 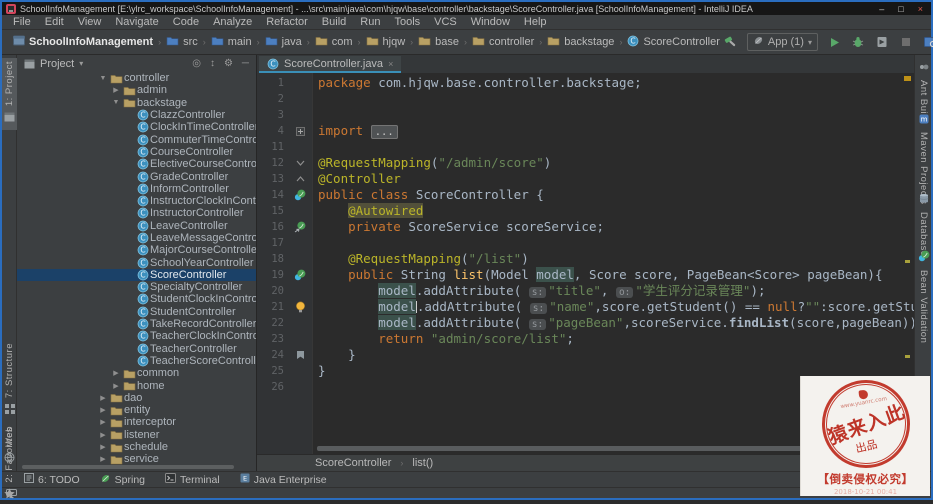 I want to click on bookmark-icon, so click(x=300, y=355).